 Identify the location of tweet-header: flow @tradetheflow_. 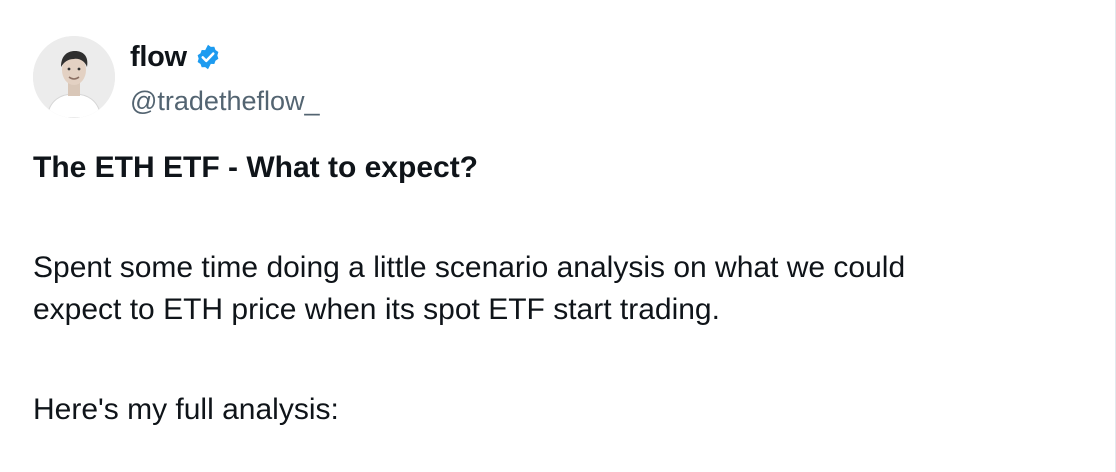
(176, 77).